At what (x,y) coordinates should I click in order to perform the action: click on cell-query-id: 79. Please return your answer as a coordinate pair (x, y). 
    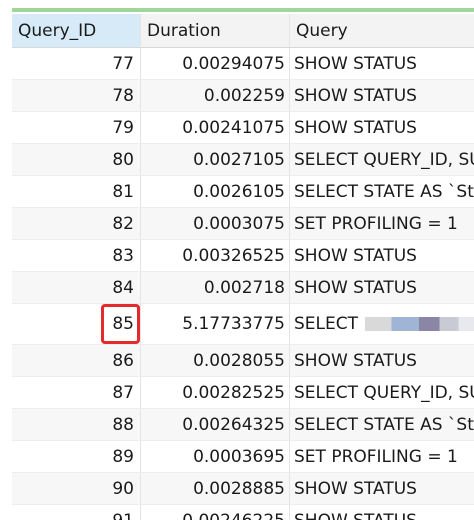
    Looking at the image, I should click on (76, 127).